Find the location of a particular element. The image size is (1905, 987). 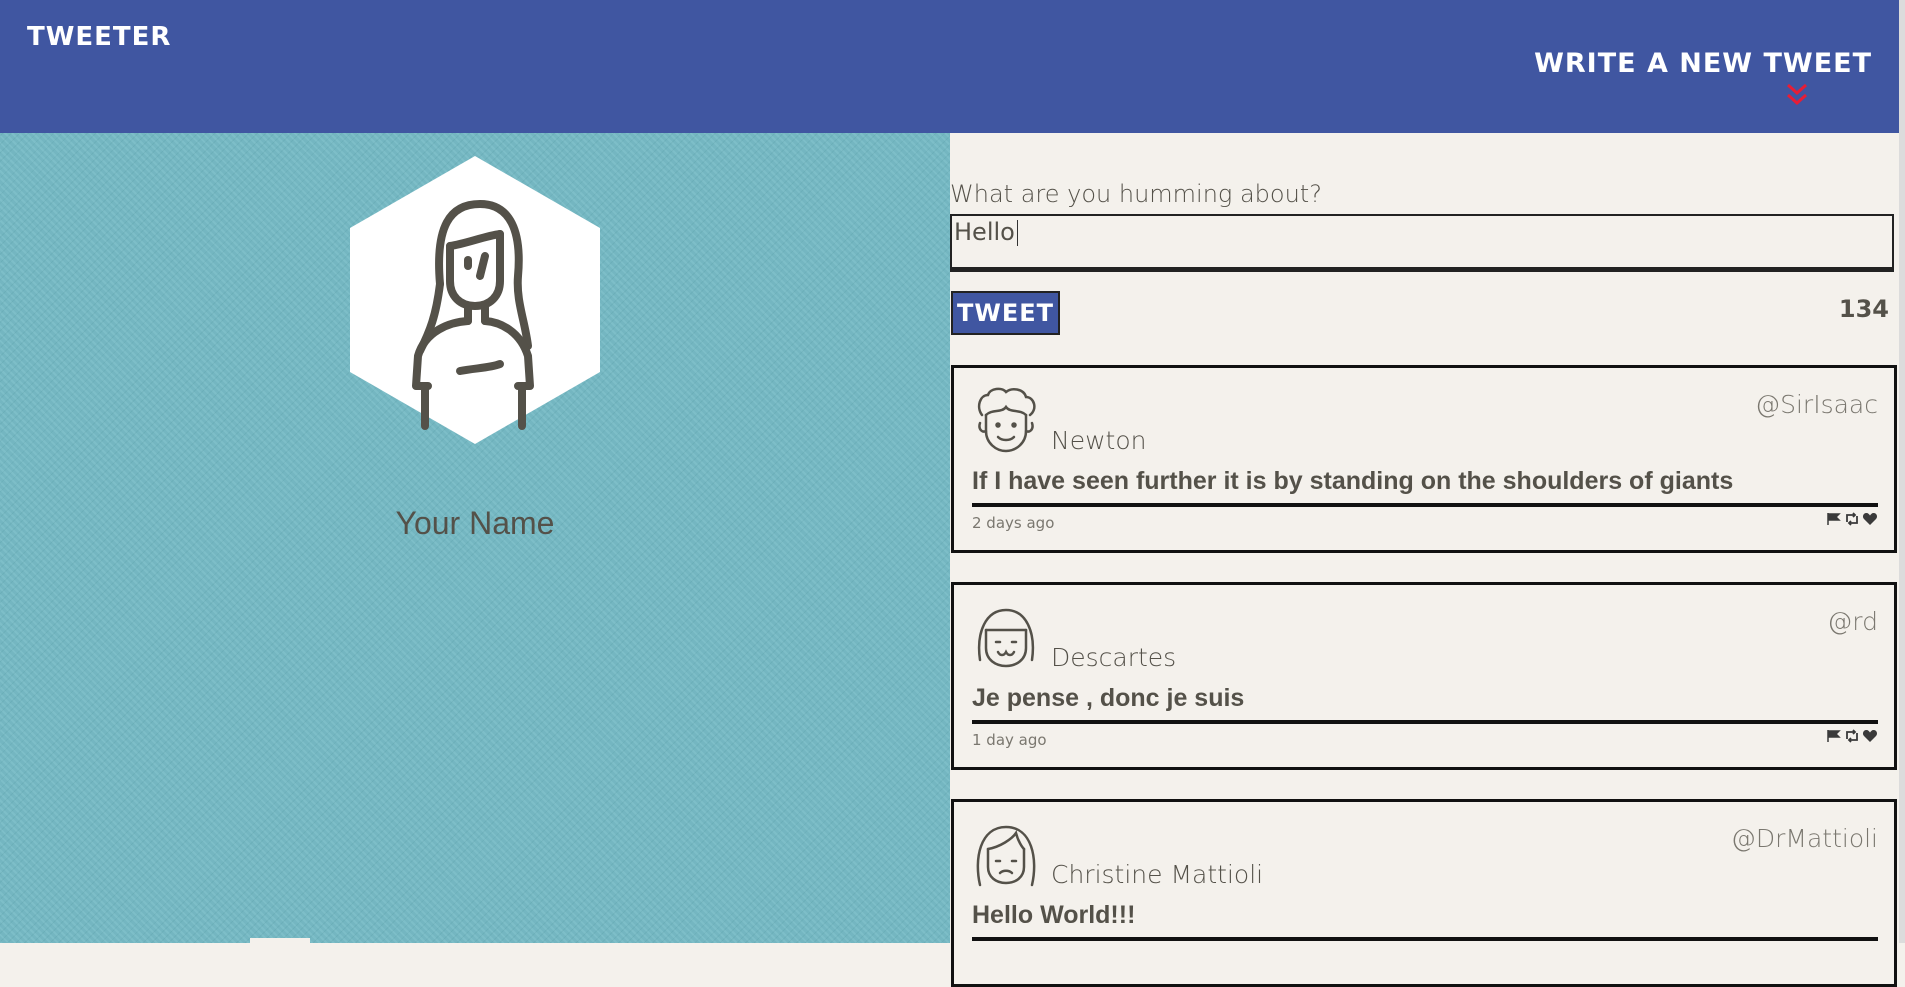

tweet-content: Hello World!!! is located at coordinates (1054, 915).